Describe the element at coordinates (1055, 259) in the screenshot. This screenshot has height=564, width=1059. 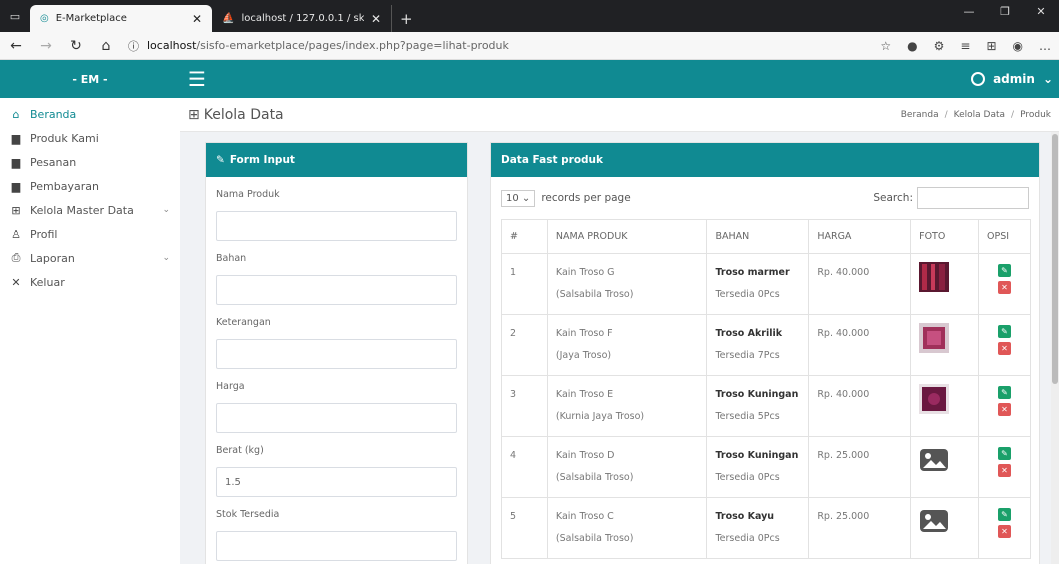
I see `scrollbar-thumb` at that location.